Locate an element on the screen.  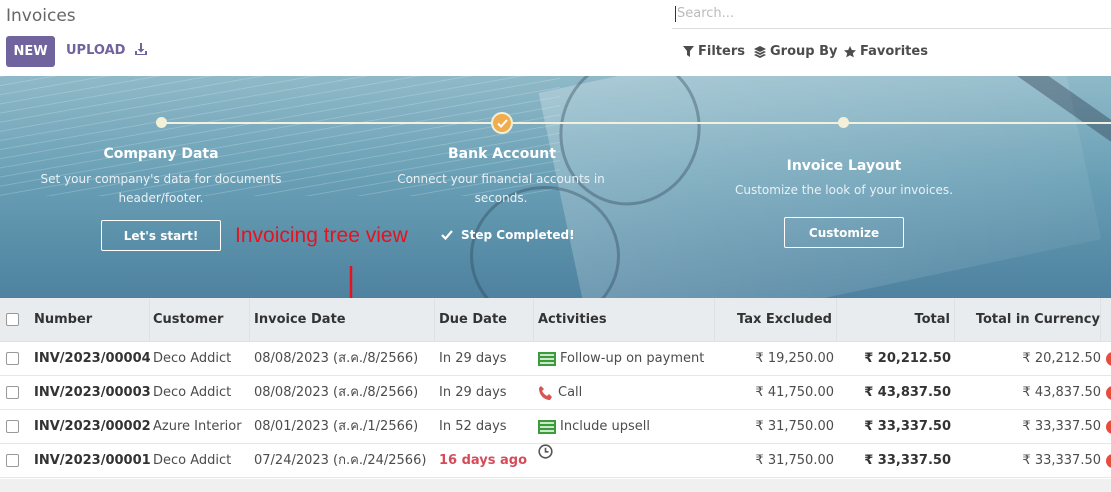
total-in-currency: ₹ 33,337.50 is located at coordinates (1061, 460).